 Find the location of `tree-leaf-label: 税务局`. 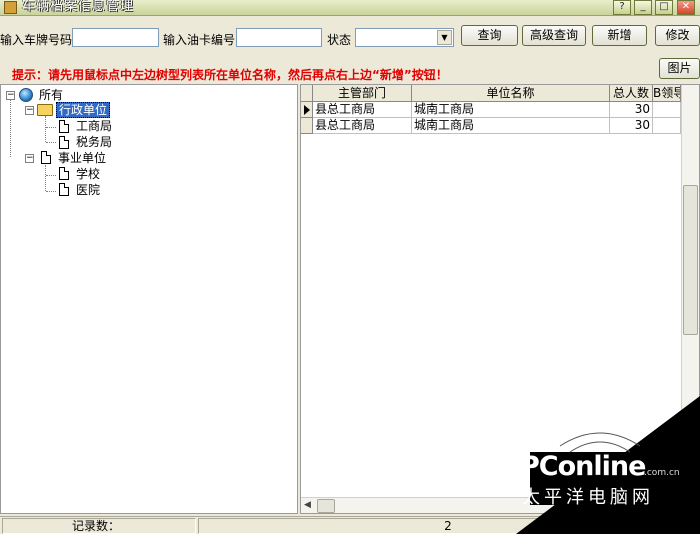

tree-leaf-label: 税务局 is located at coordinates (94, 142).